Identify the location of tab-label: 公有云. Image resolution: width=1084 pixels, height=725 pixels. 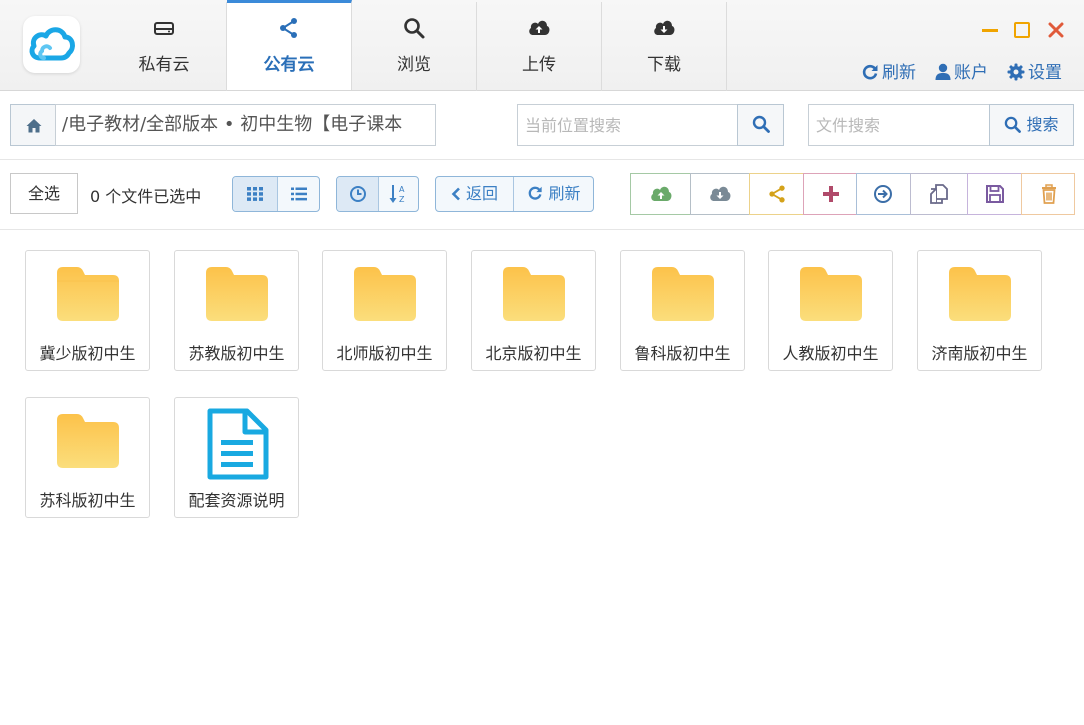
(289, 65).